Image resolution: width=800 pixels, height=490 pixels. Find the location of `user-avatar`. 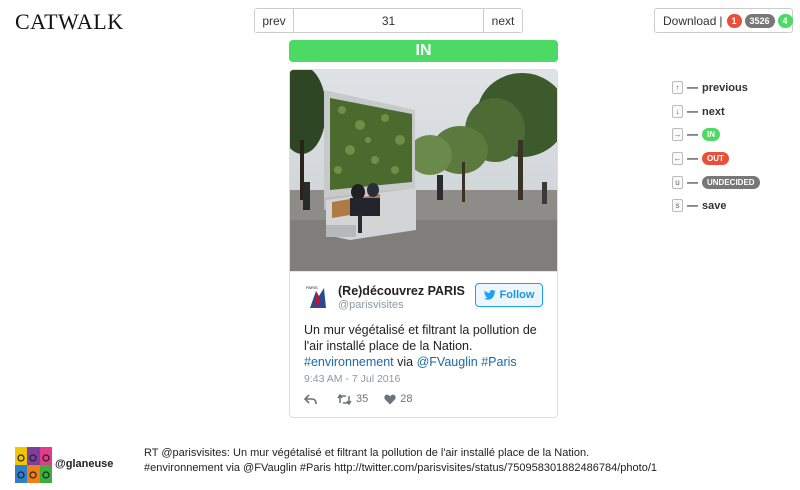

user-avatar is located at coordinates (33, 465).